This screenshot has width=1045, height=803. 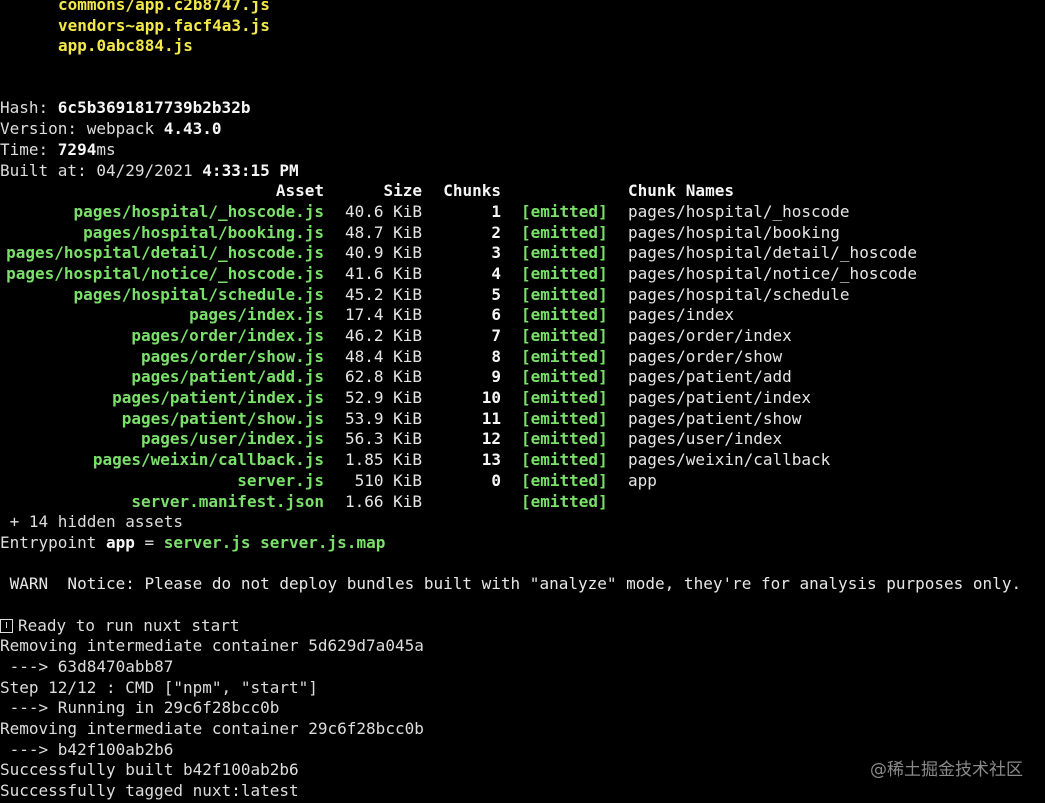 I want to click on asset-name: server.js, so click(x=280, y=480).